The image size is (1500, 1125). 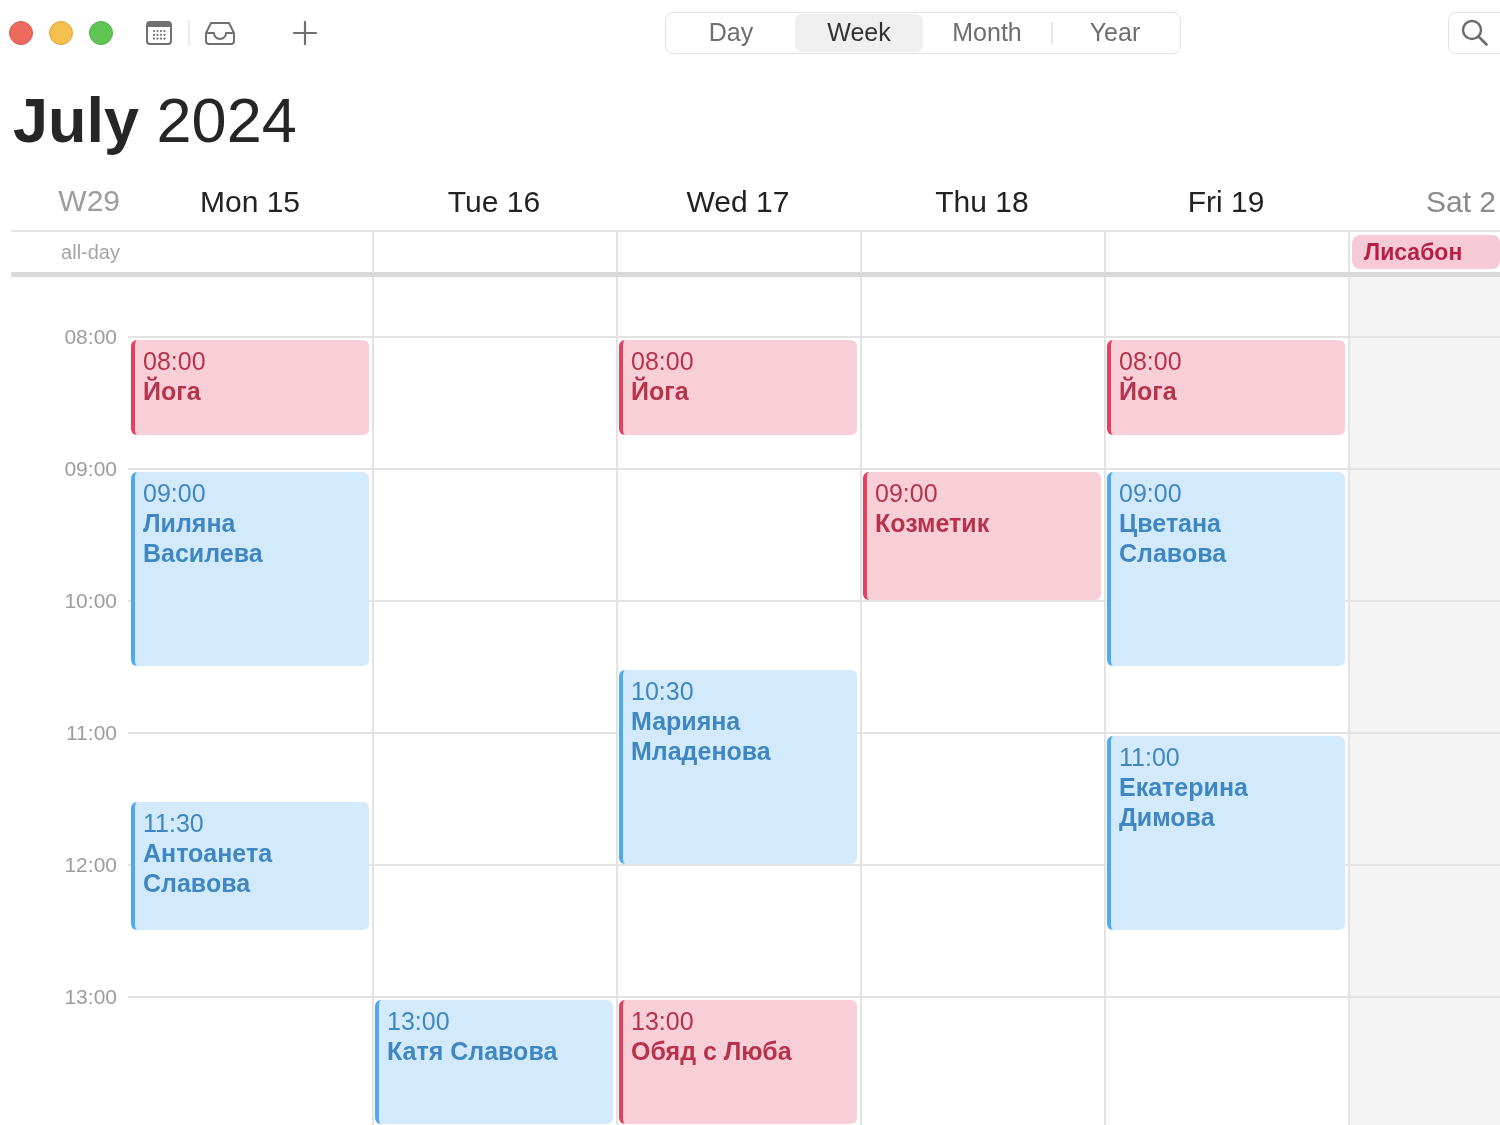 What do you see at coordinates (1226, 569) in the screenshot?
I see `calendar-event: 09:00 Цветана Славова` at bounding box center [1226, 569].